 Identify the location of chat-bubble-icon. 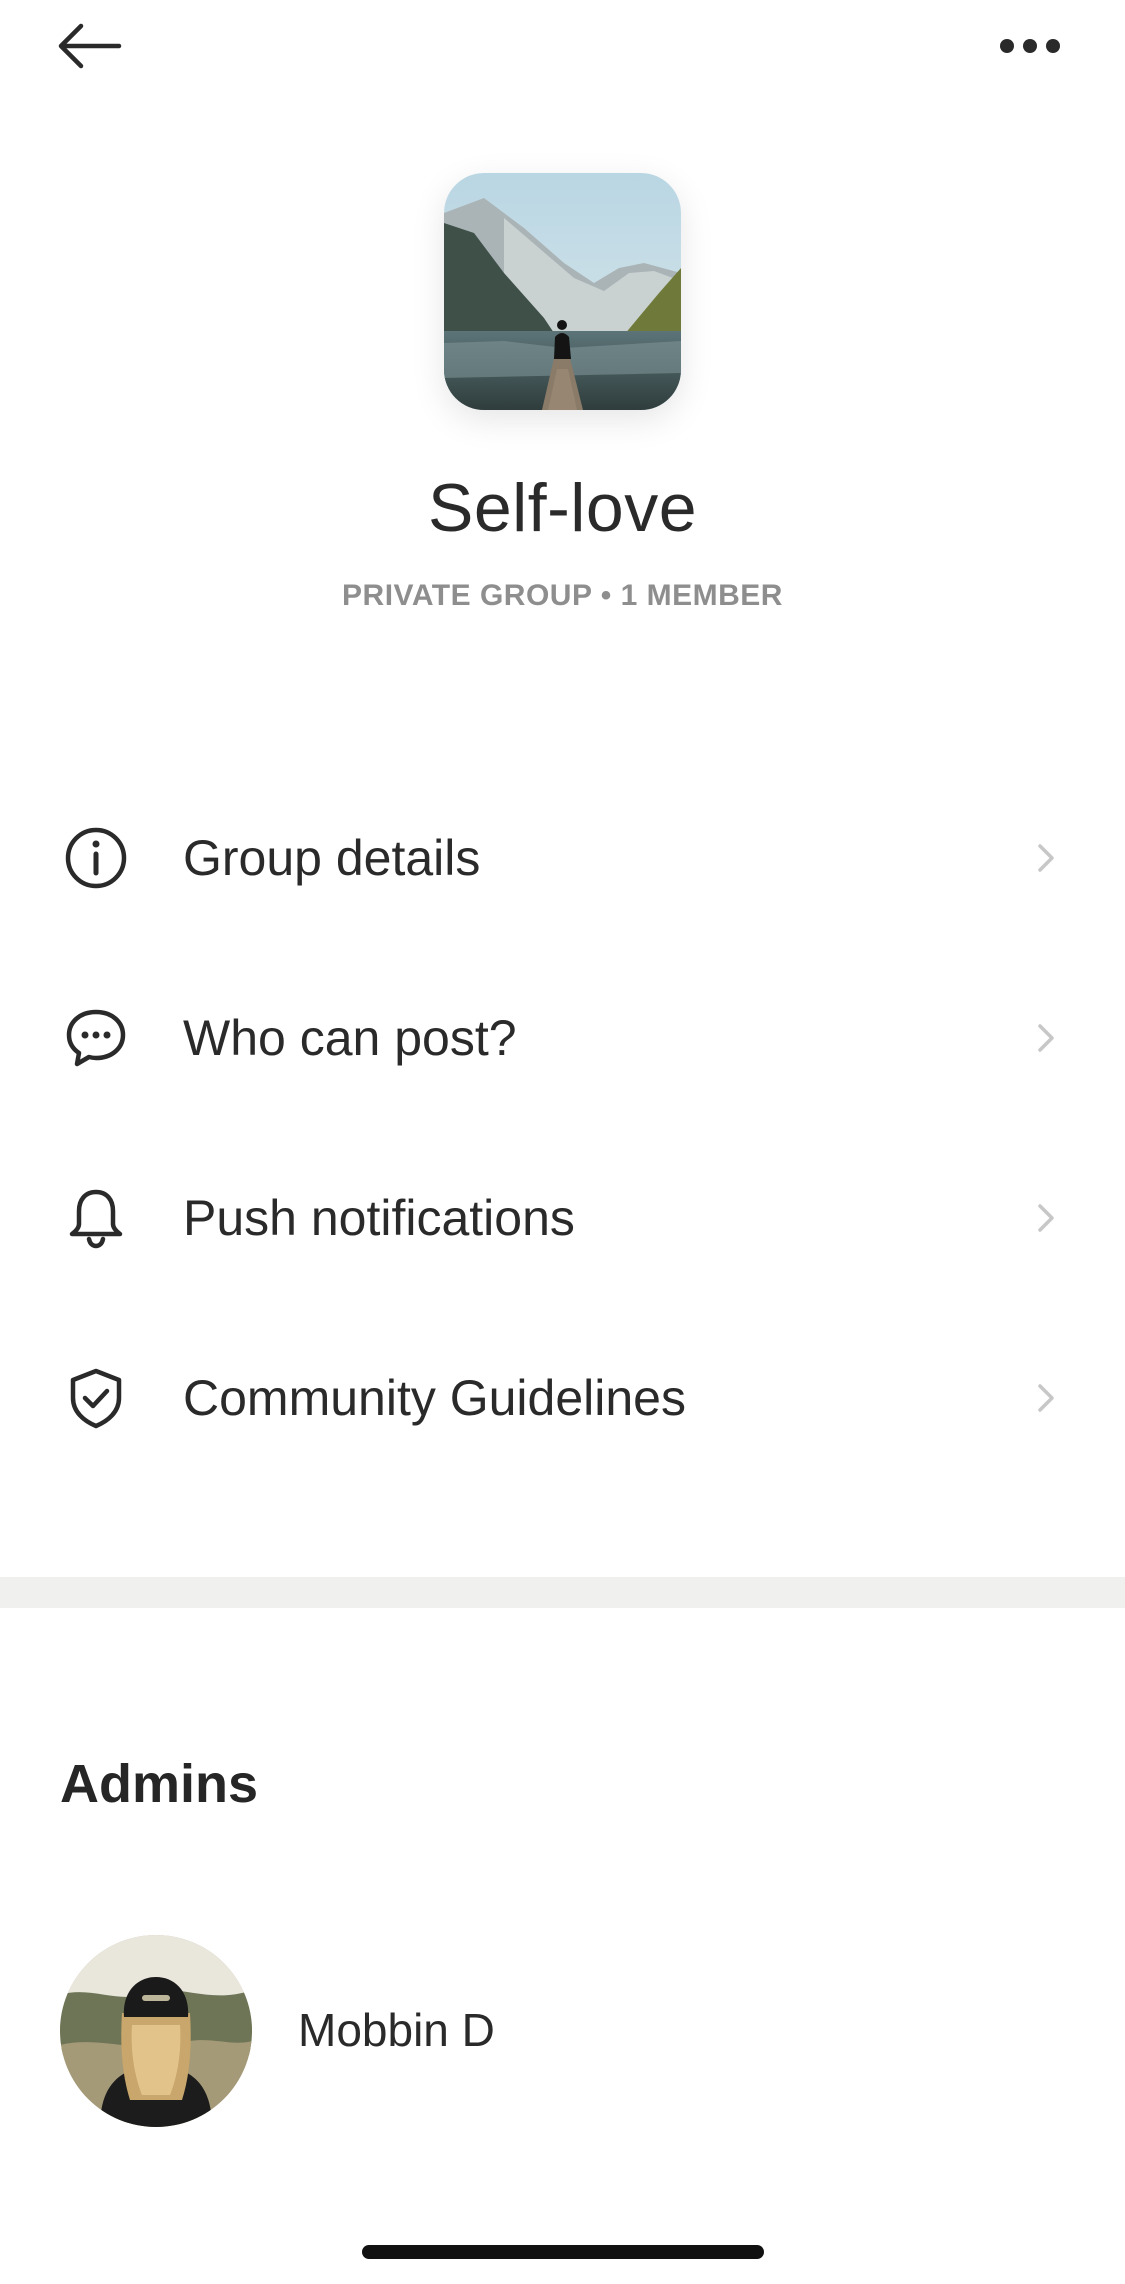
(96, 1038).